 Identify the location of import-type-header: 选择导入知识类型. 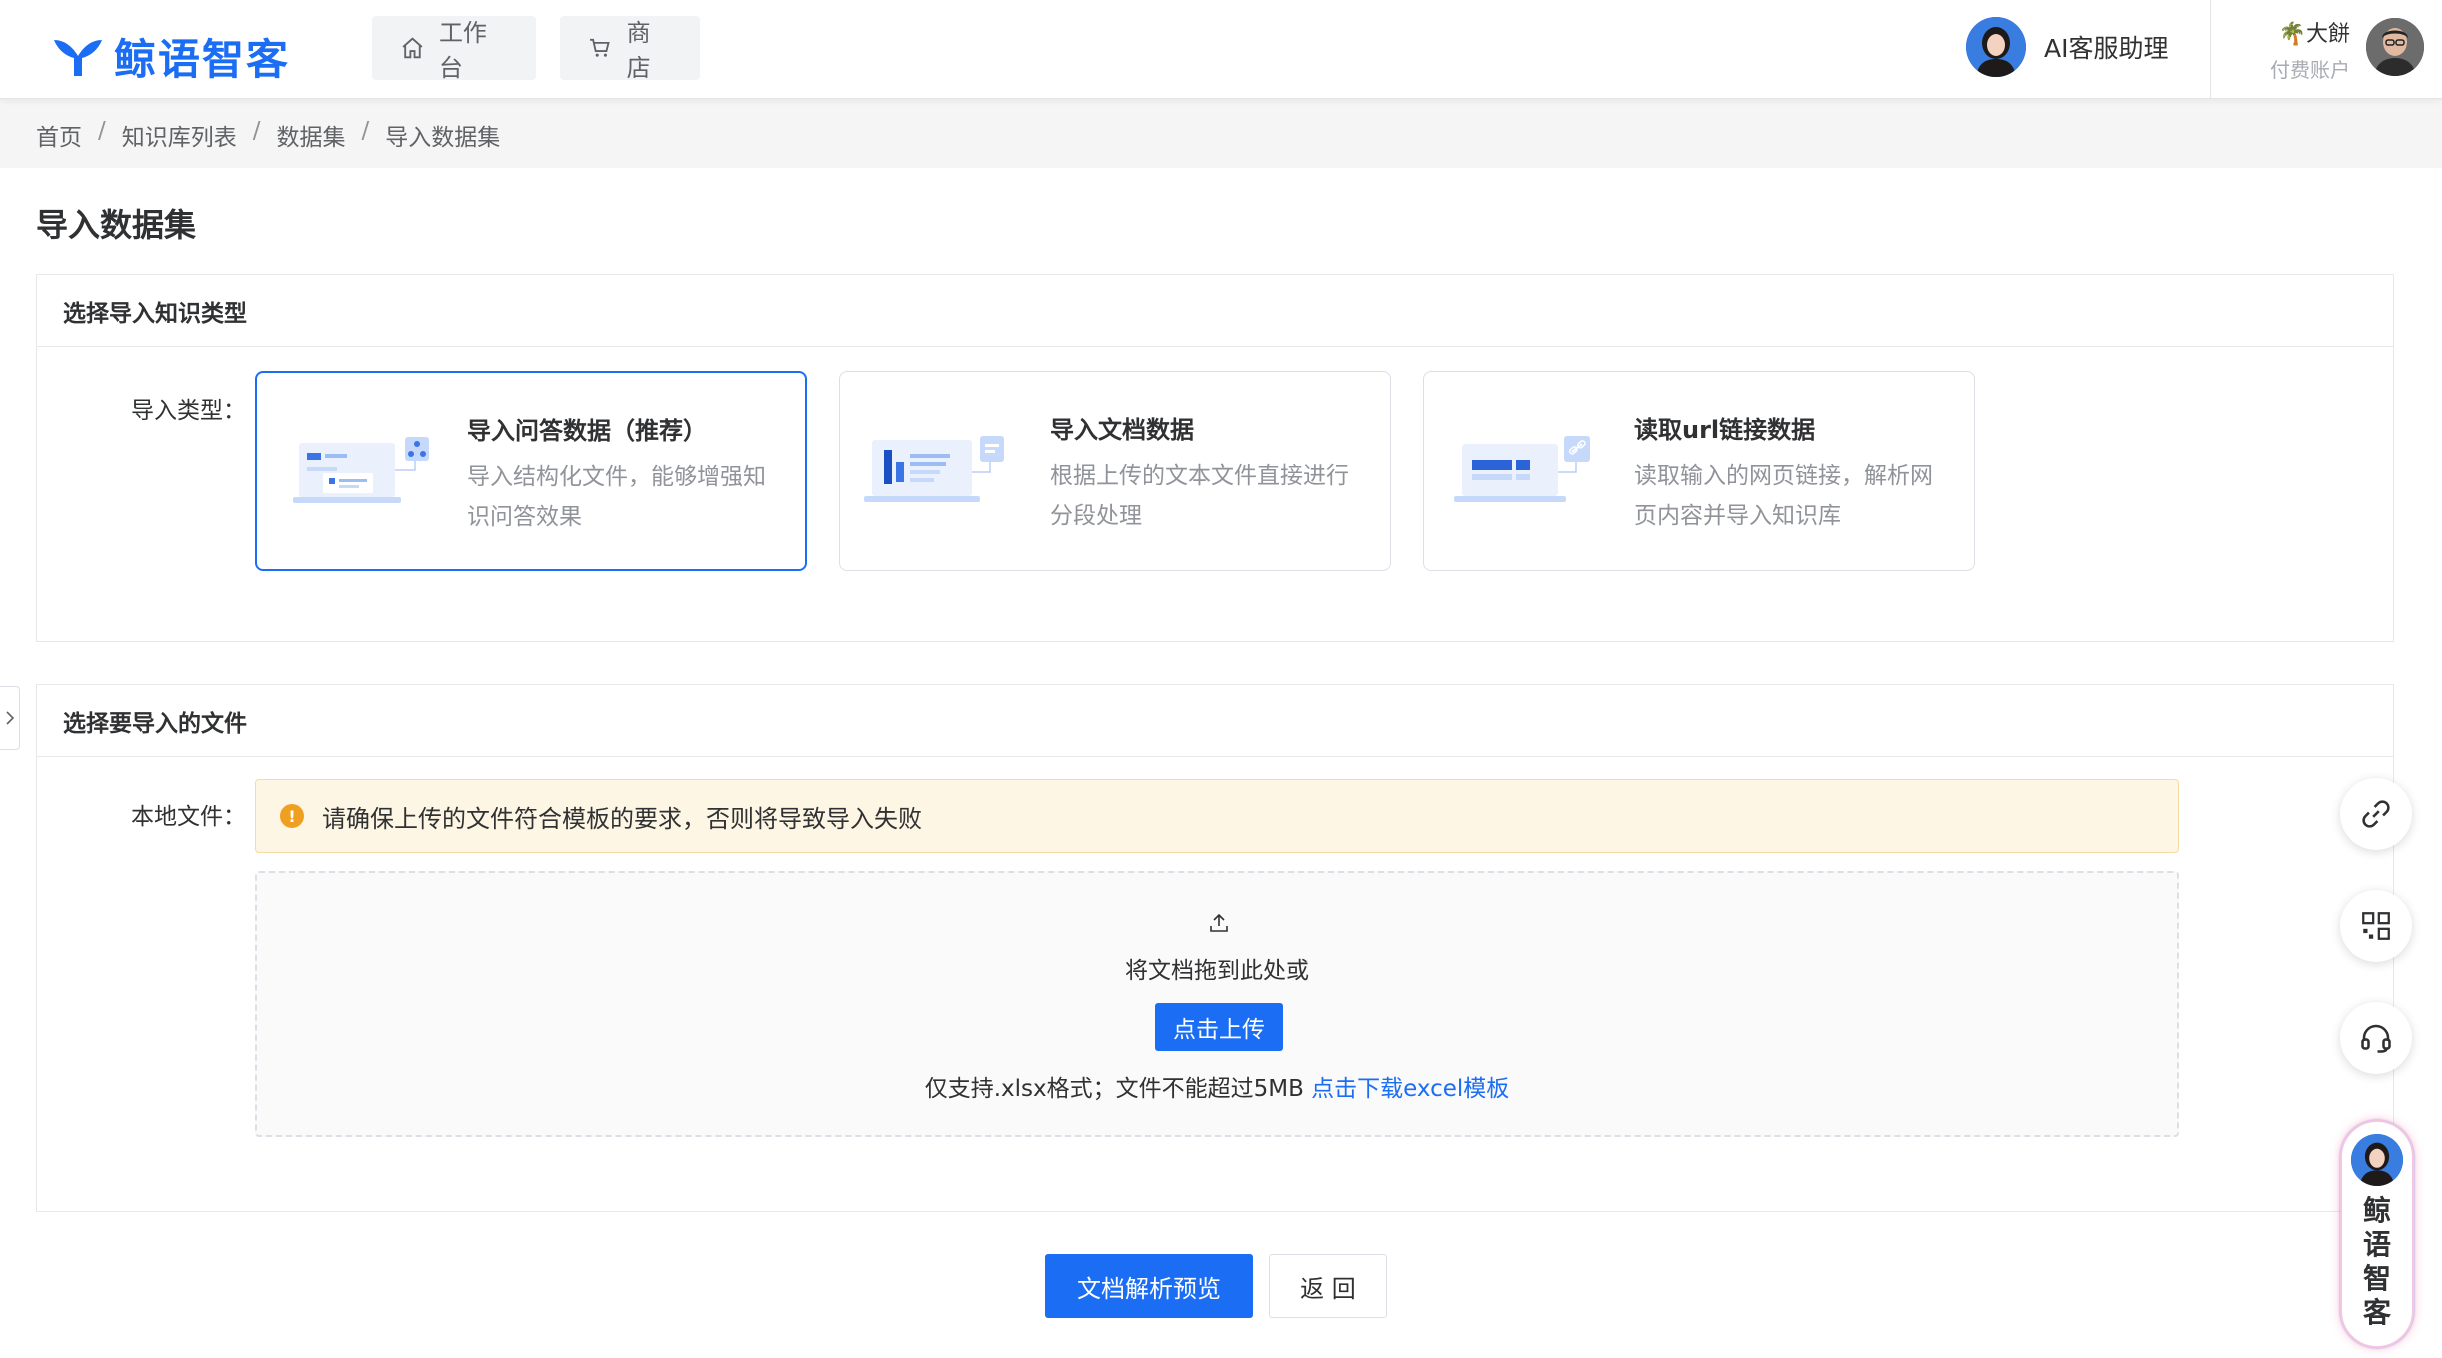
(1215, 311).